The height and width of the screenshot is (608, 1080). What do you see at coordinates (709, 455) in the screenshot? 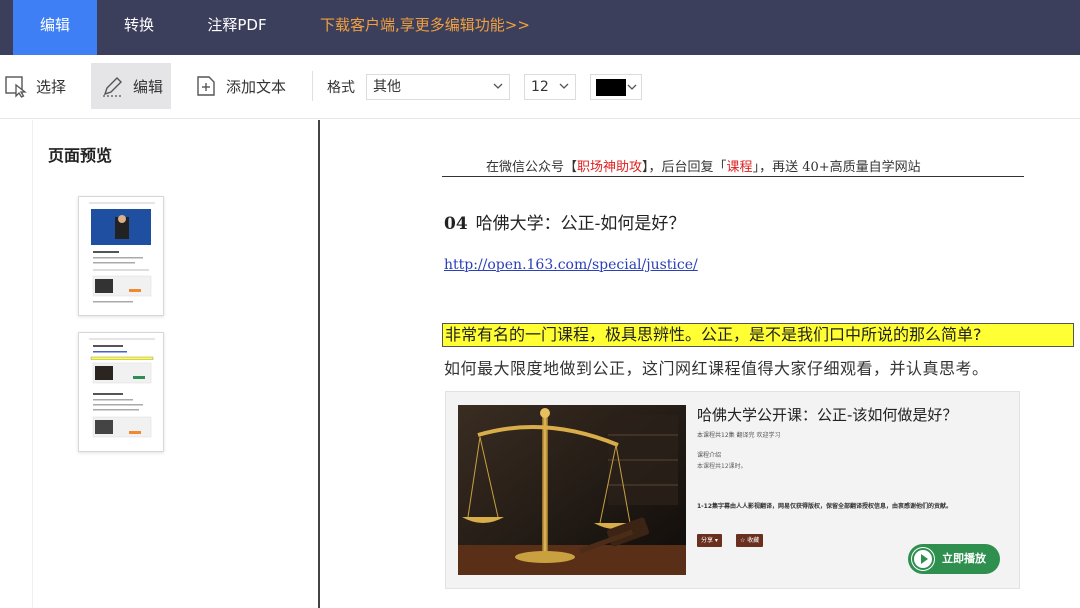
I see `course-card-section-label: 课程介绍` at bounding box center [709, 455].